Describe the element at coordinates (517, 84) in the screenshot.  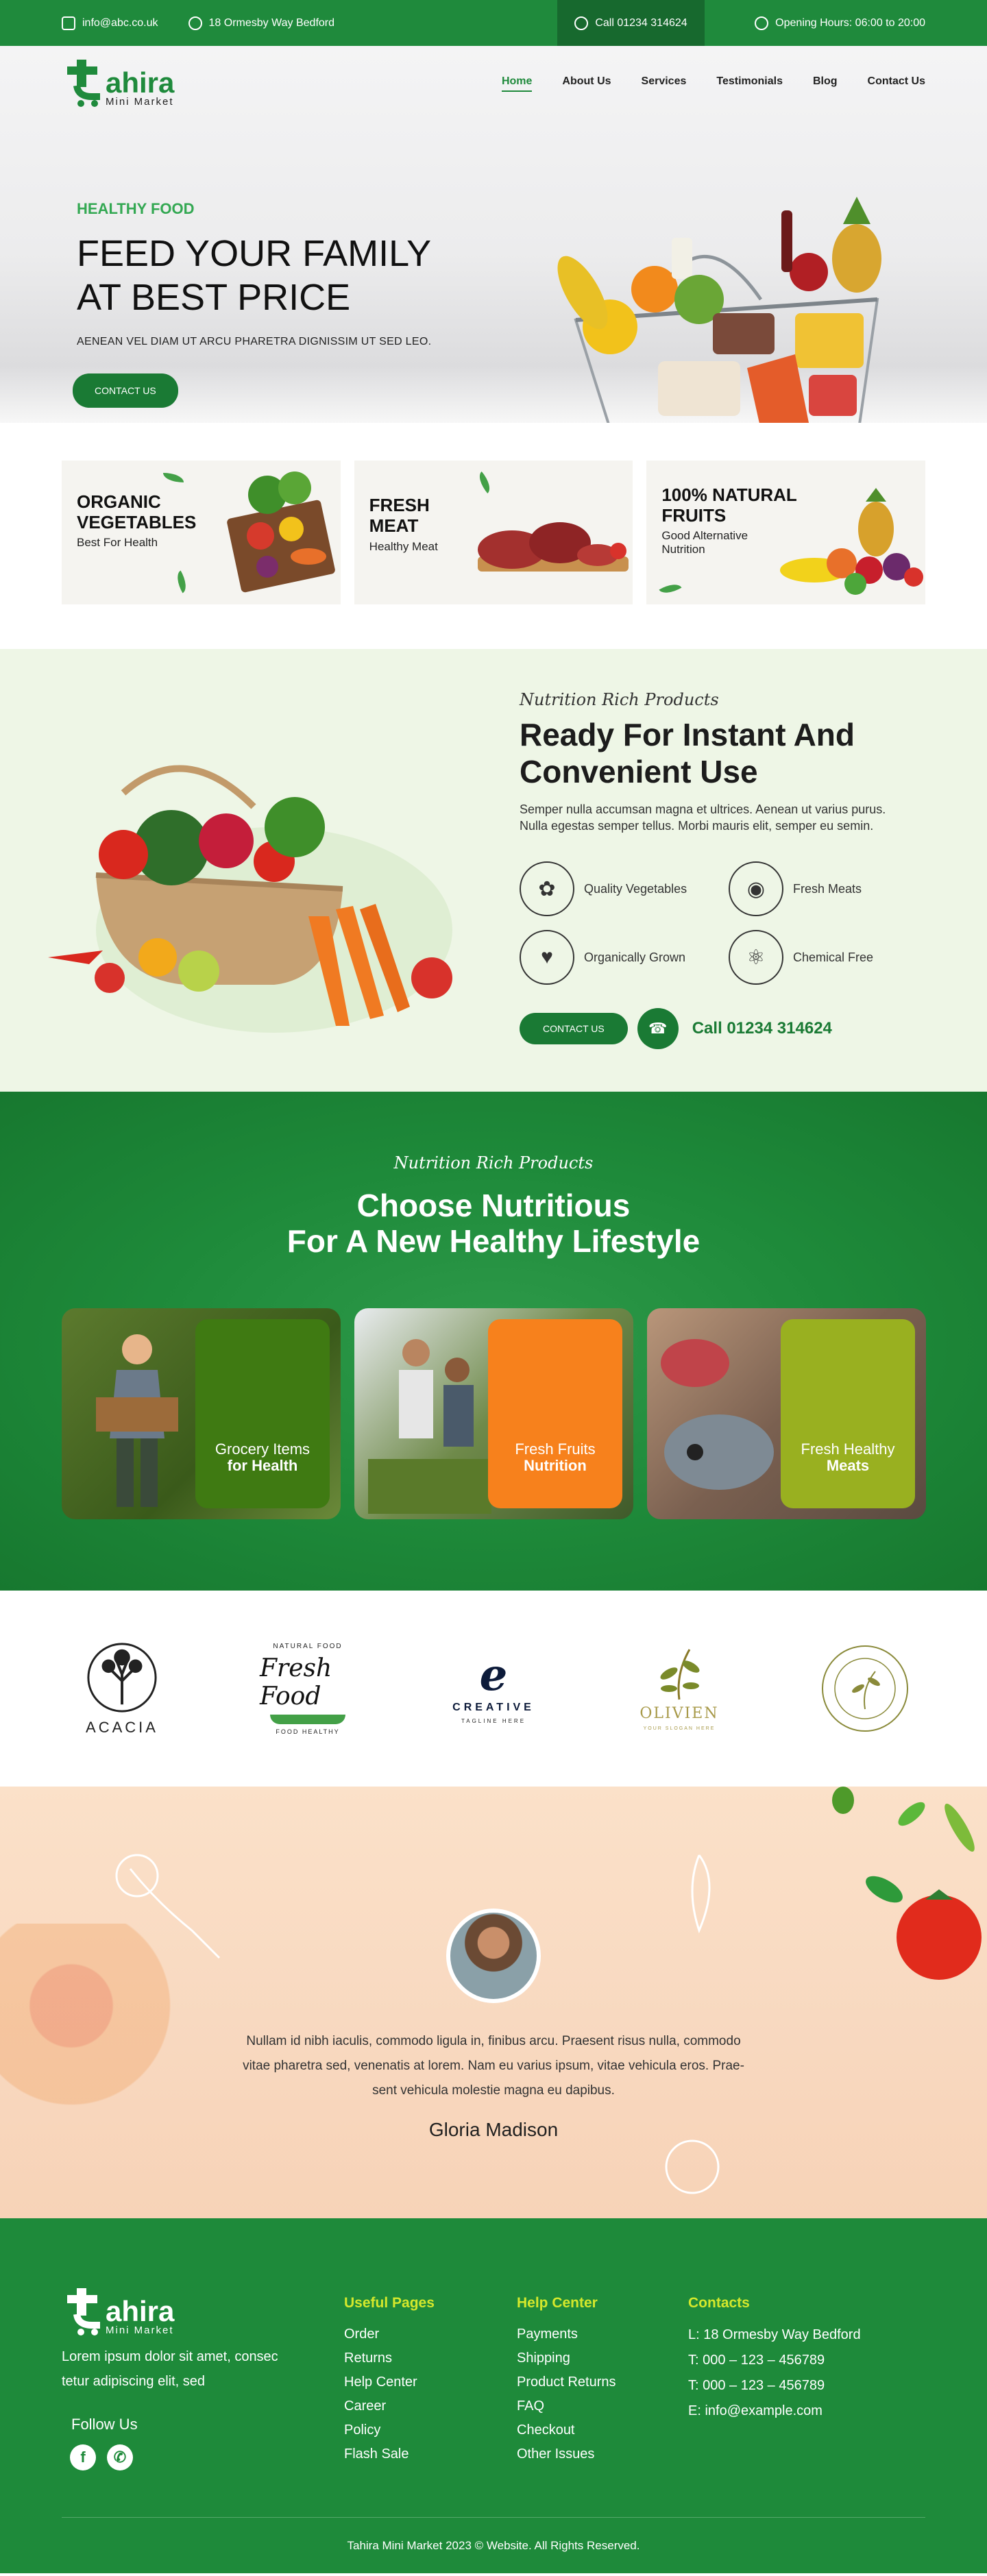
I see `nav-home: Home` at that location.